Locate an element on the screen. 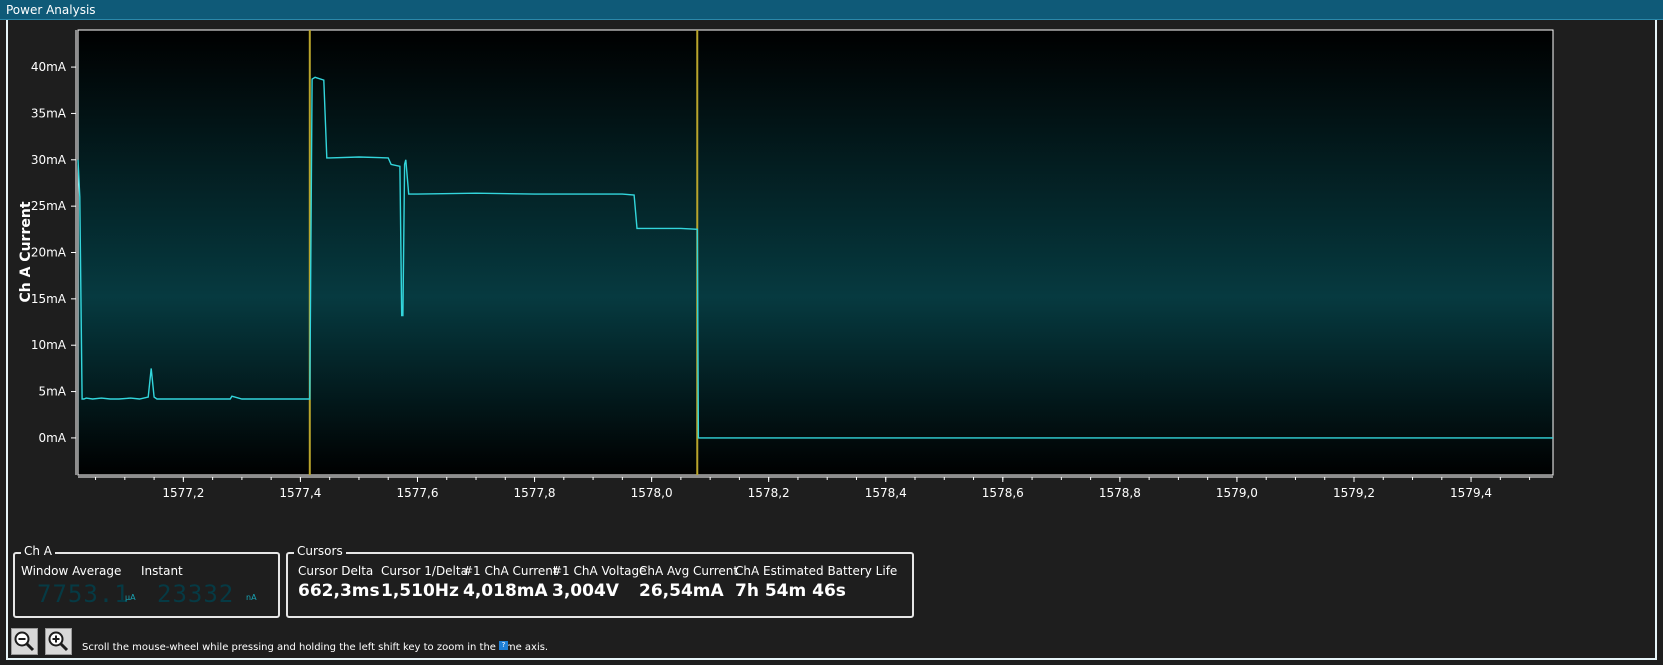 This screenshot has width=1663, height=665. cha-voltage-label: #1 ChA Voltage is located at coordinates (599, 571).